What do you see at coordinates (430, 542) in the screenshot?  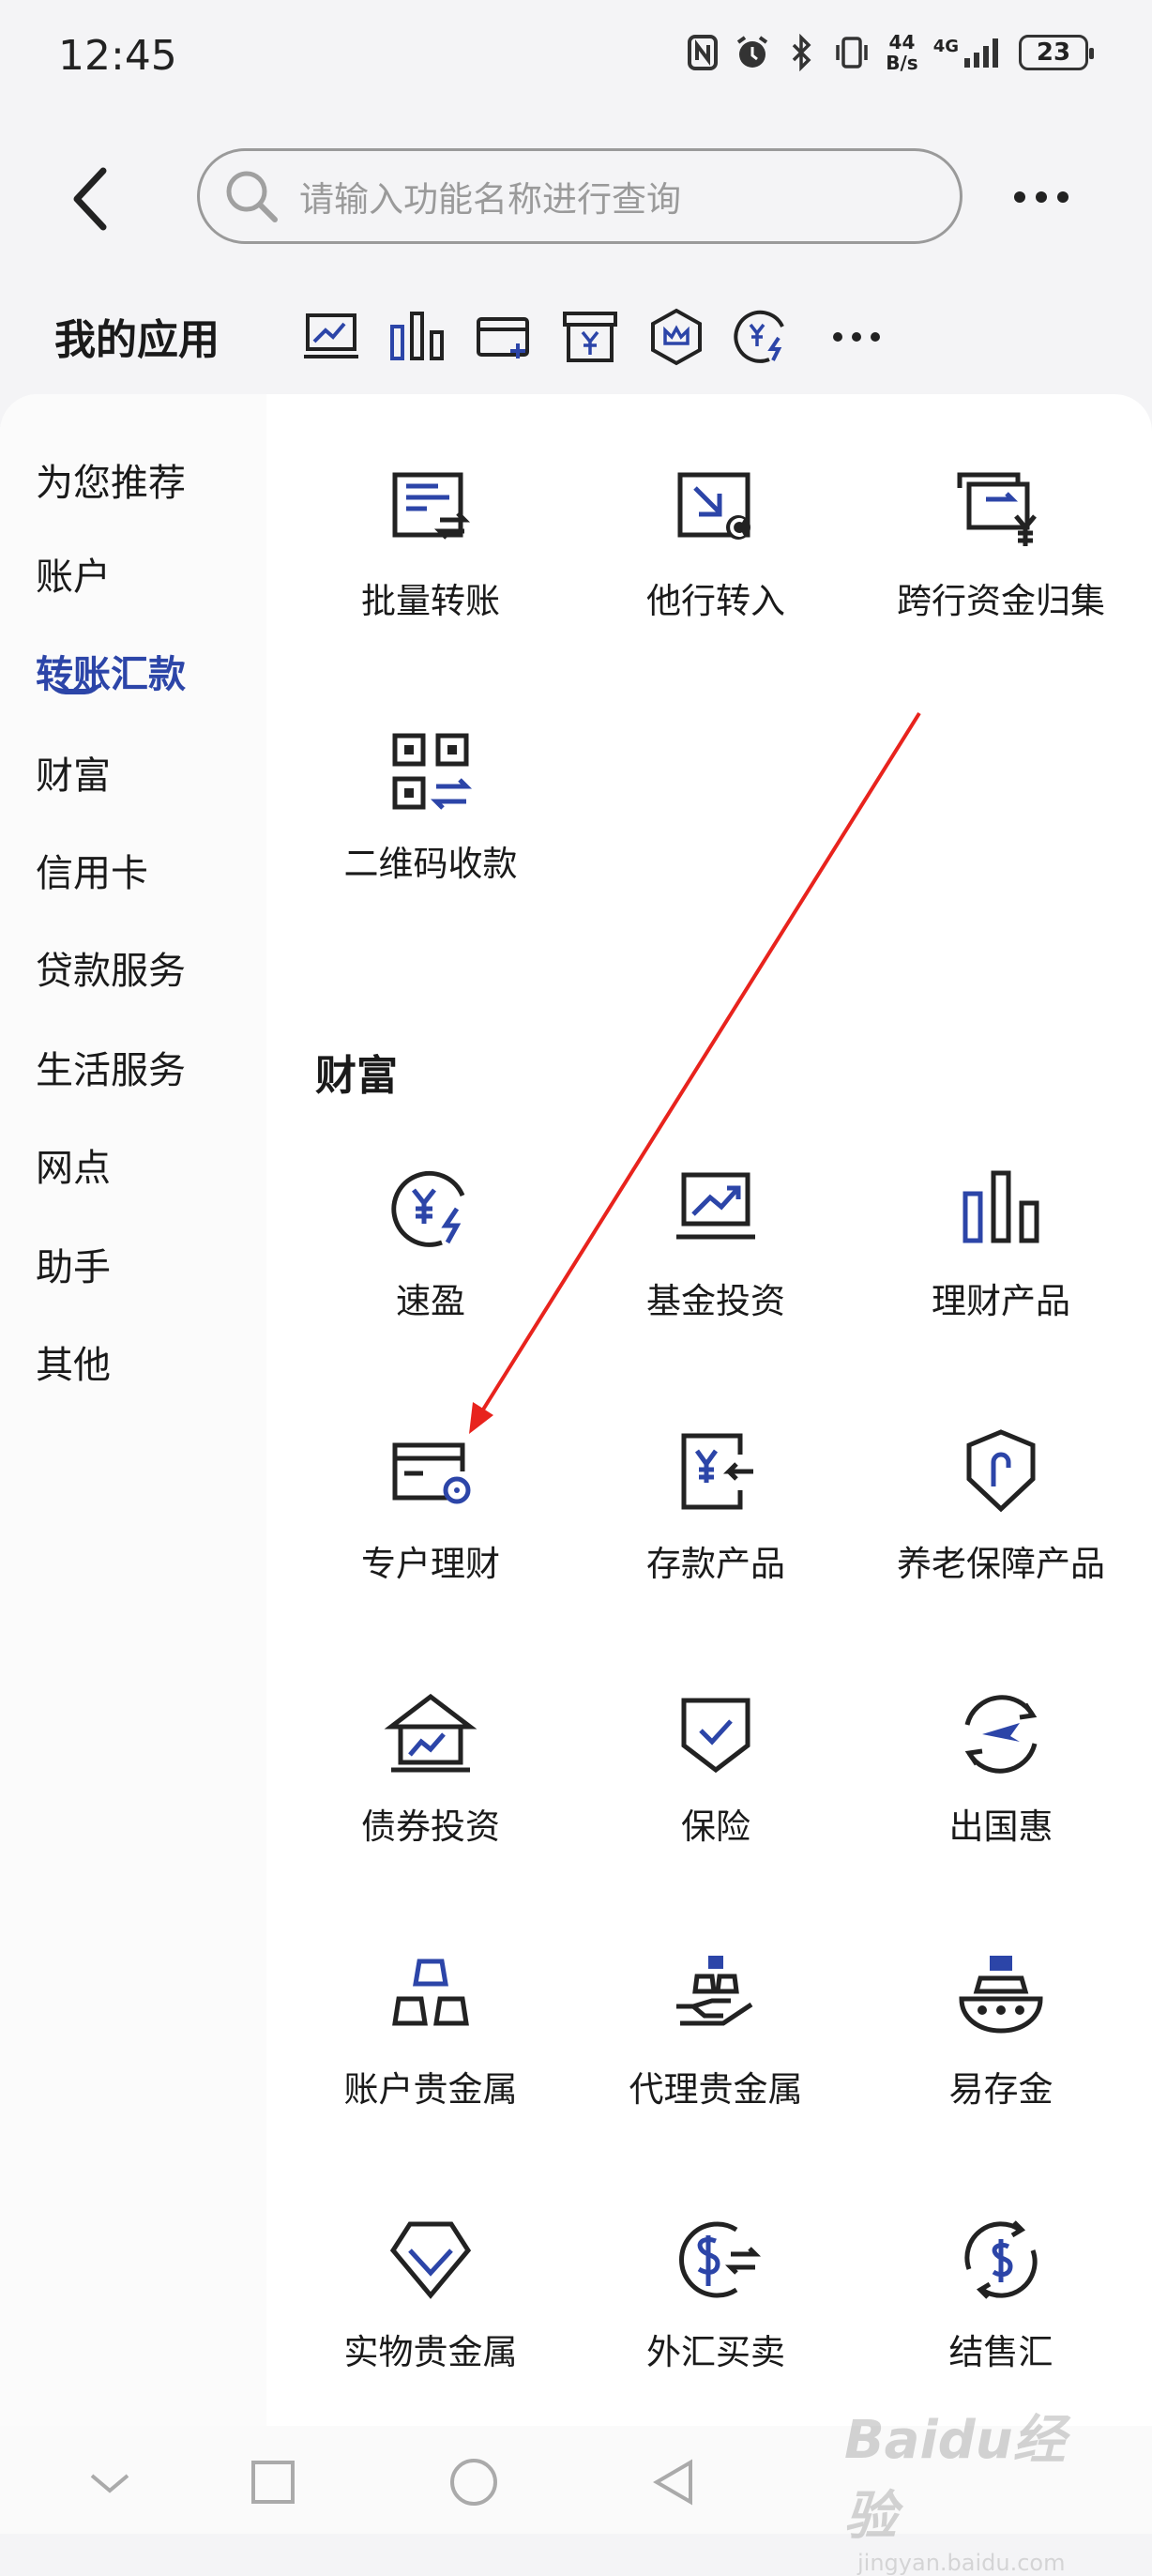 I see `batch-transfer-button: 批量转账` at bounding box center [430, 542].